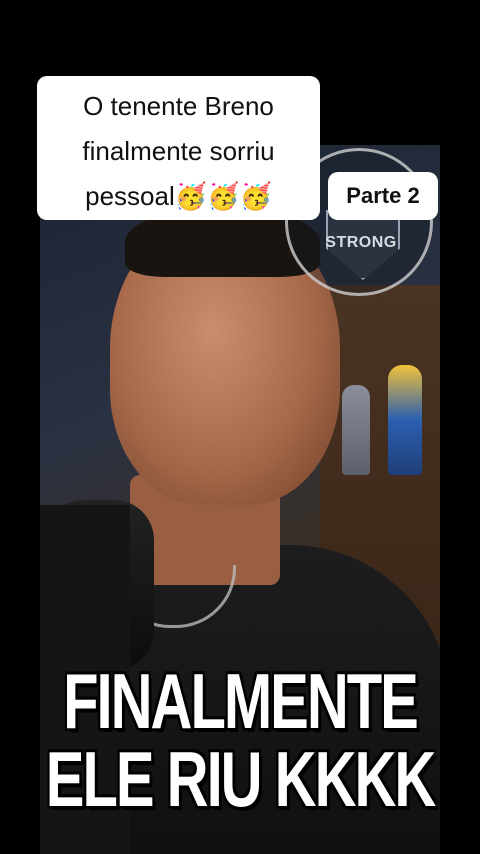 The image size is (480, 854). What do you see at coordinates (223, 196) in the screenshot?
I see `party-face-emoji-icon: 🥳🥳🥳` at bounding box center [223, 196].